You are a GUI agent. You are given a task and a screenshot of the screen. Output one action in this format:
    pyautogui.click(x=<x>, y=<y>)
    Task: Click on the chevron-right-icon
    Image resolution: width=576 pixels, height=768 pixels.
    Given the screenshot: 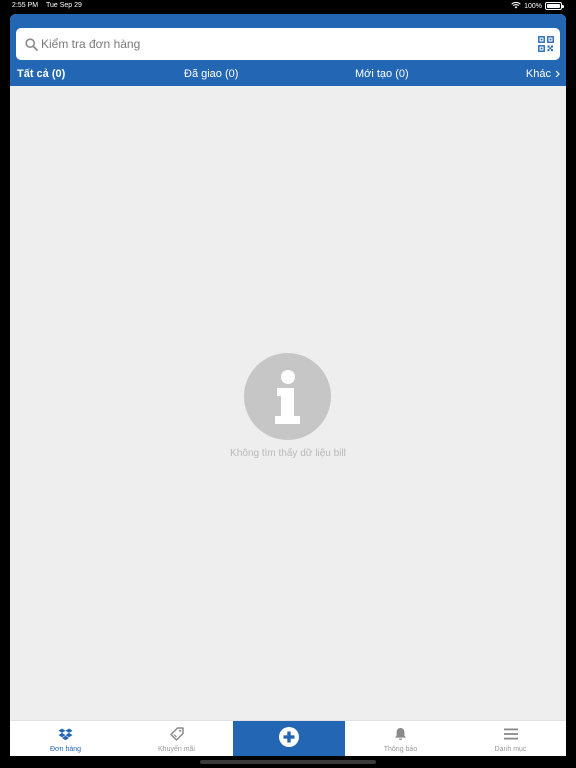 What is the action you would take?
    pyautogui.click(x=557, y=74)
    